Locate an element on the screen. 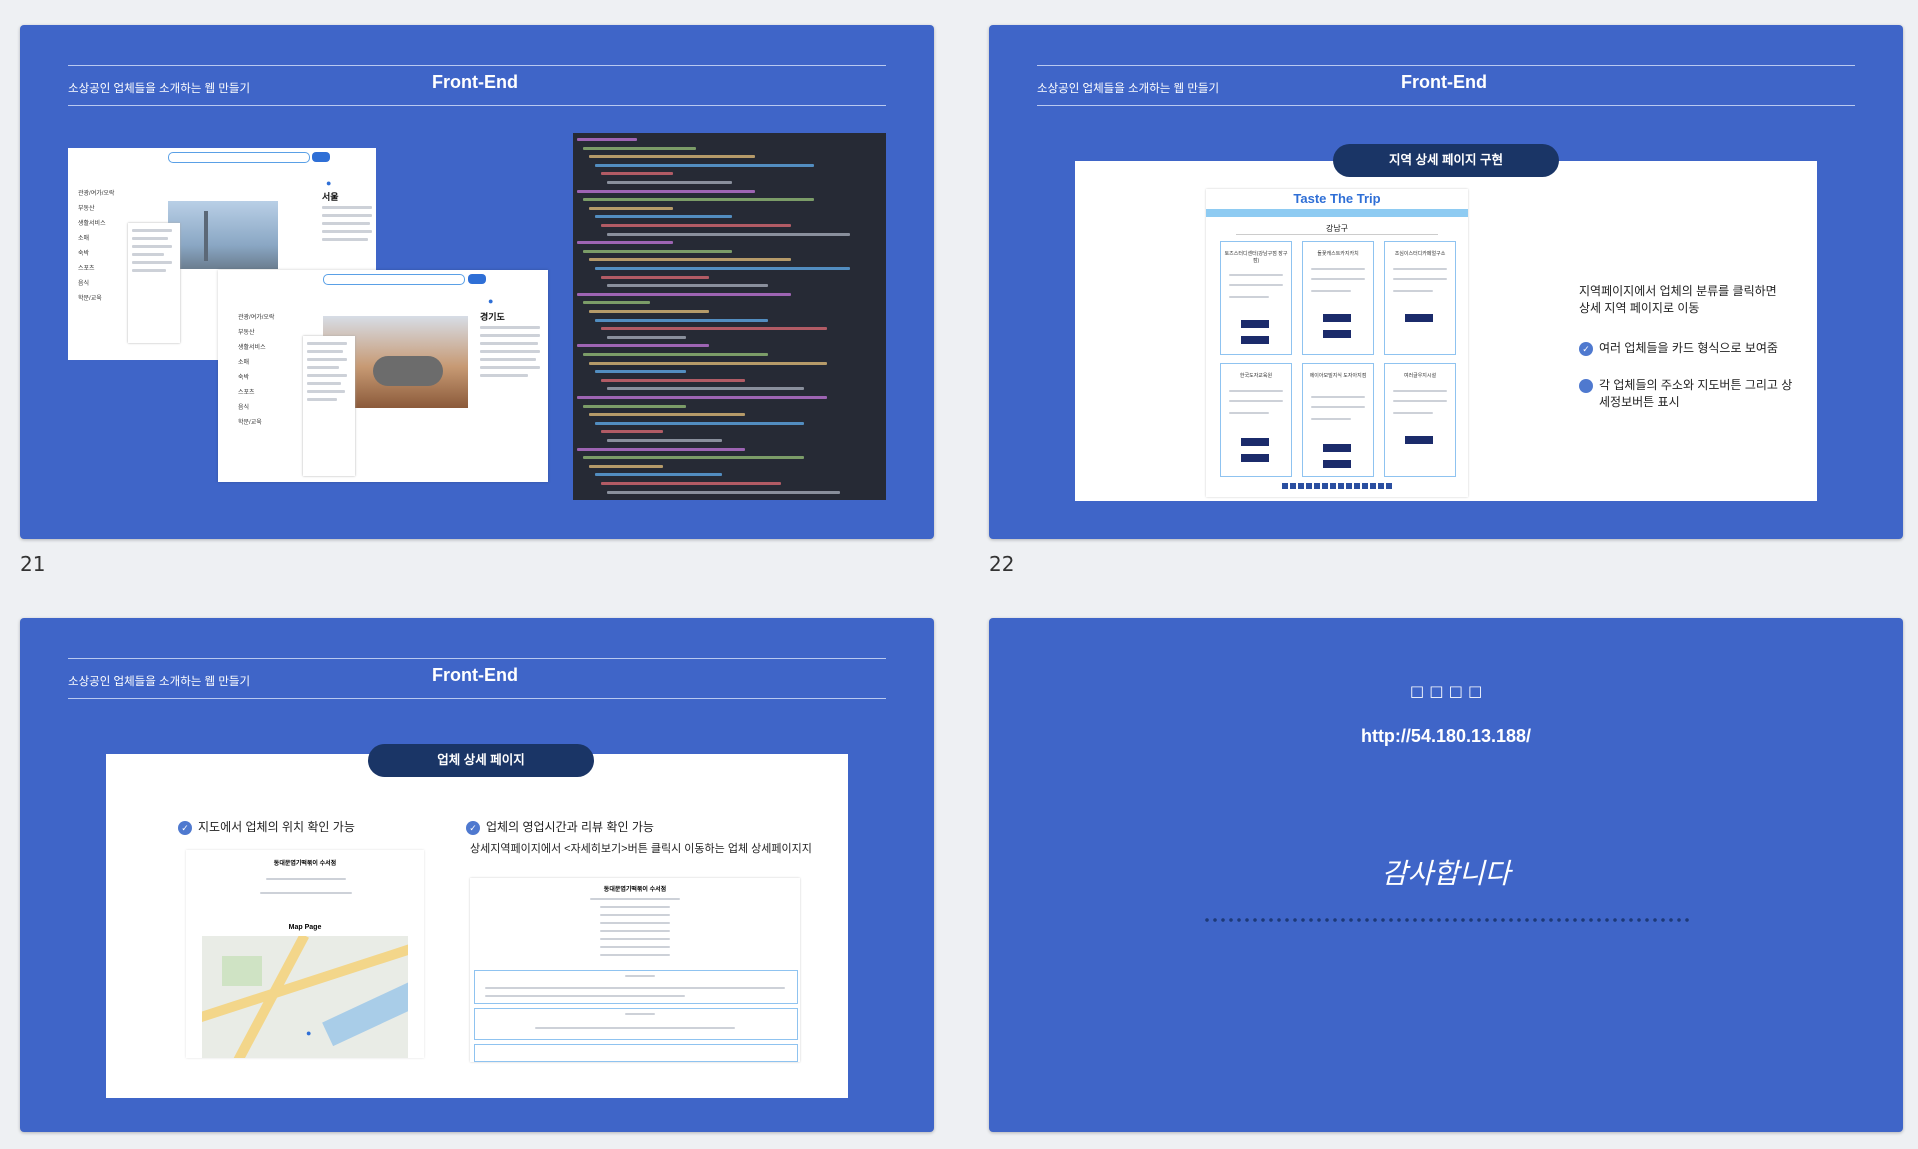 This screenshot has height=1149, width=1918. map-label: Map Page is located at coordinates (305, 927).